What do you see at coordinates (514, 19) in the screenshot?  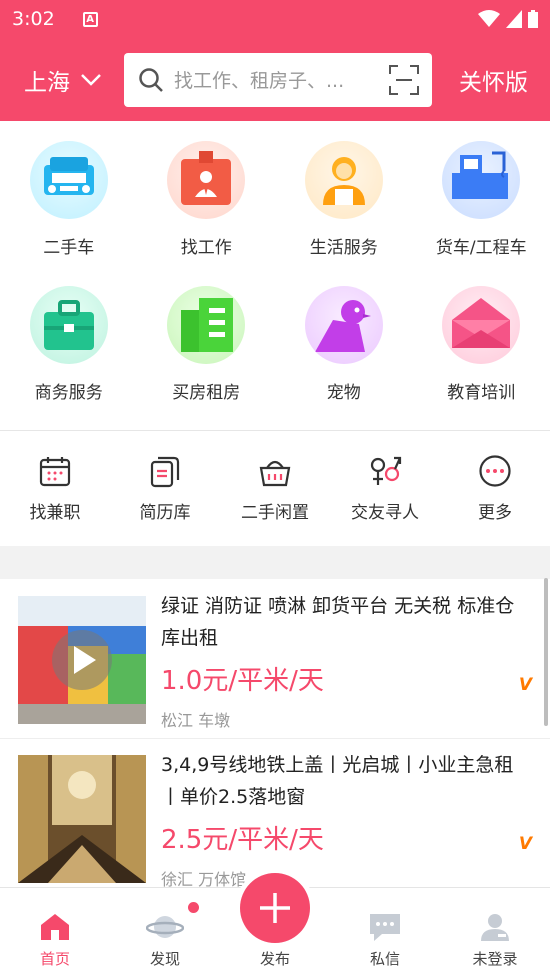 I see `signal-icon` at bounding box center [514, 19].